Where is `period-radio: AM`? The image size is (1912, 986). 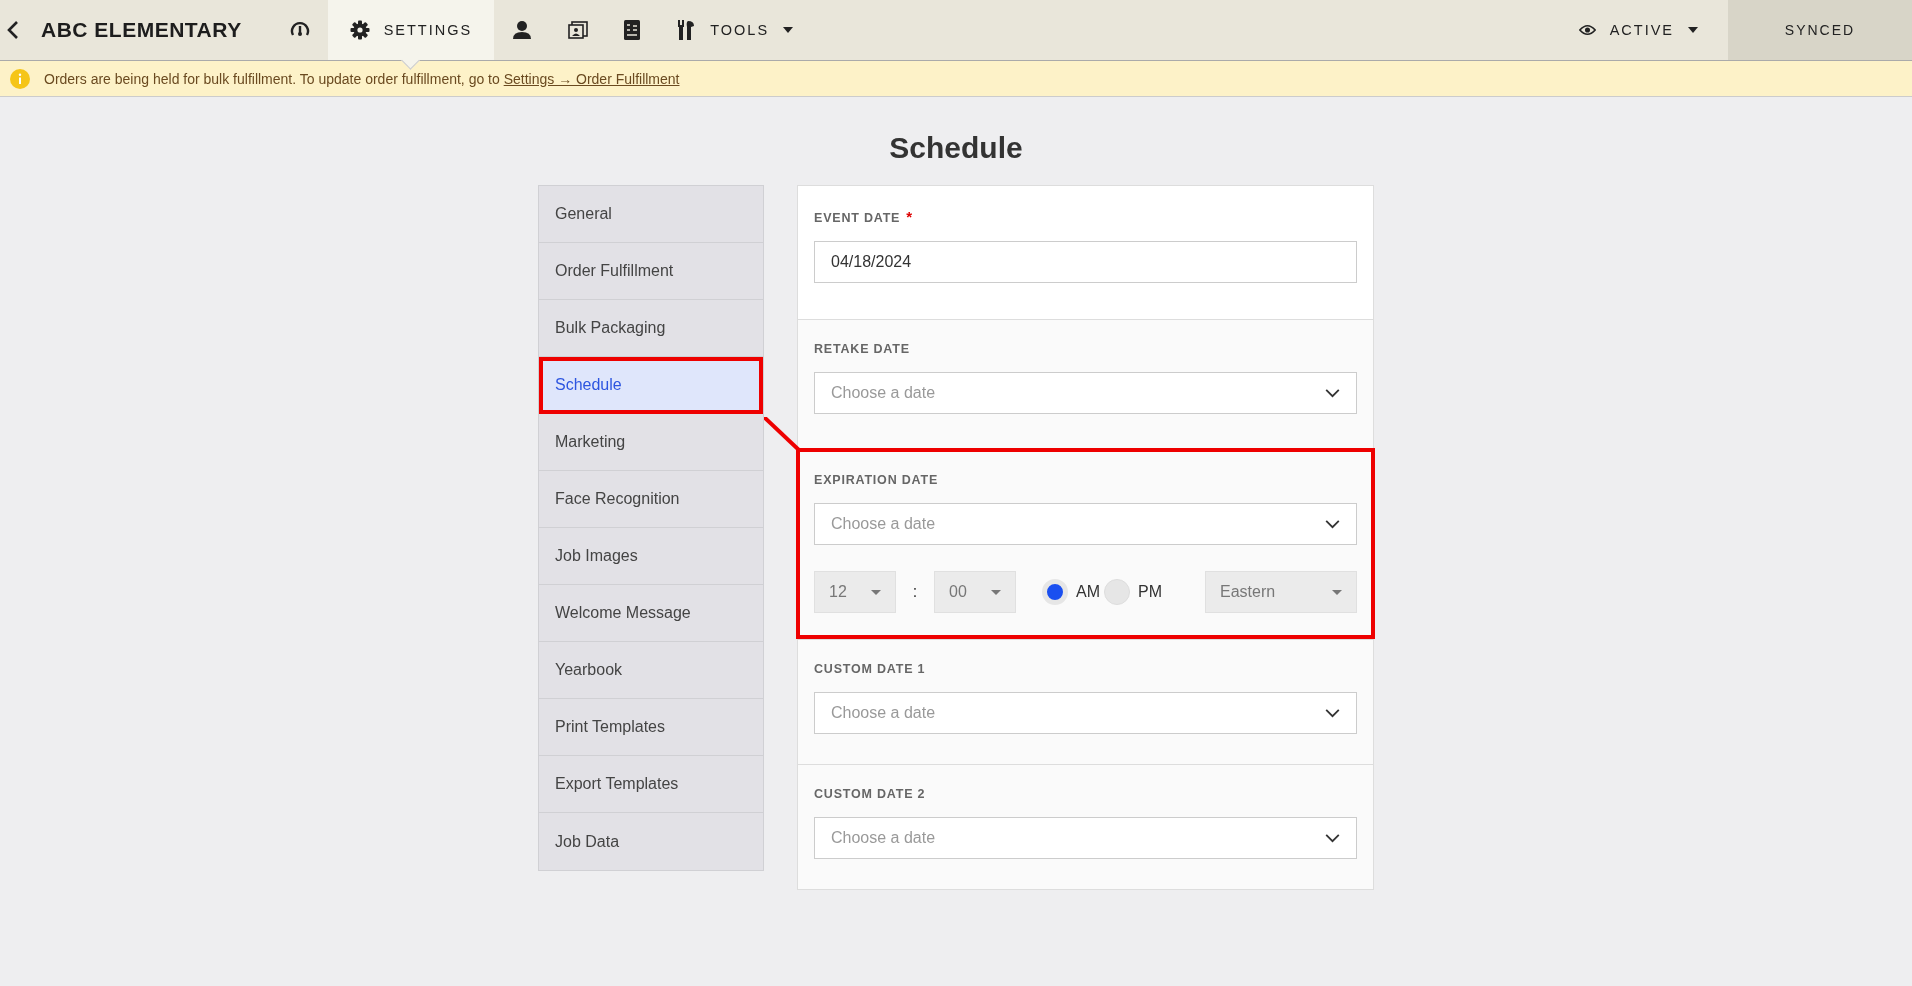 period-radio: AM is located at coordinates (1071, 592).